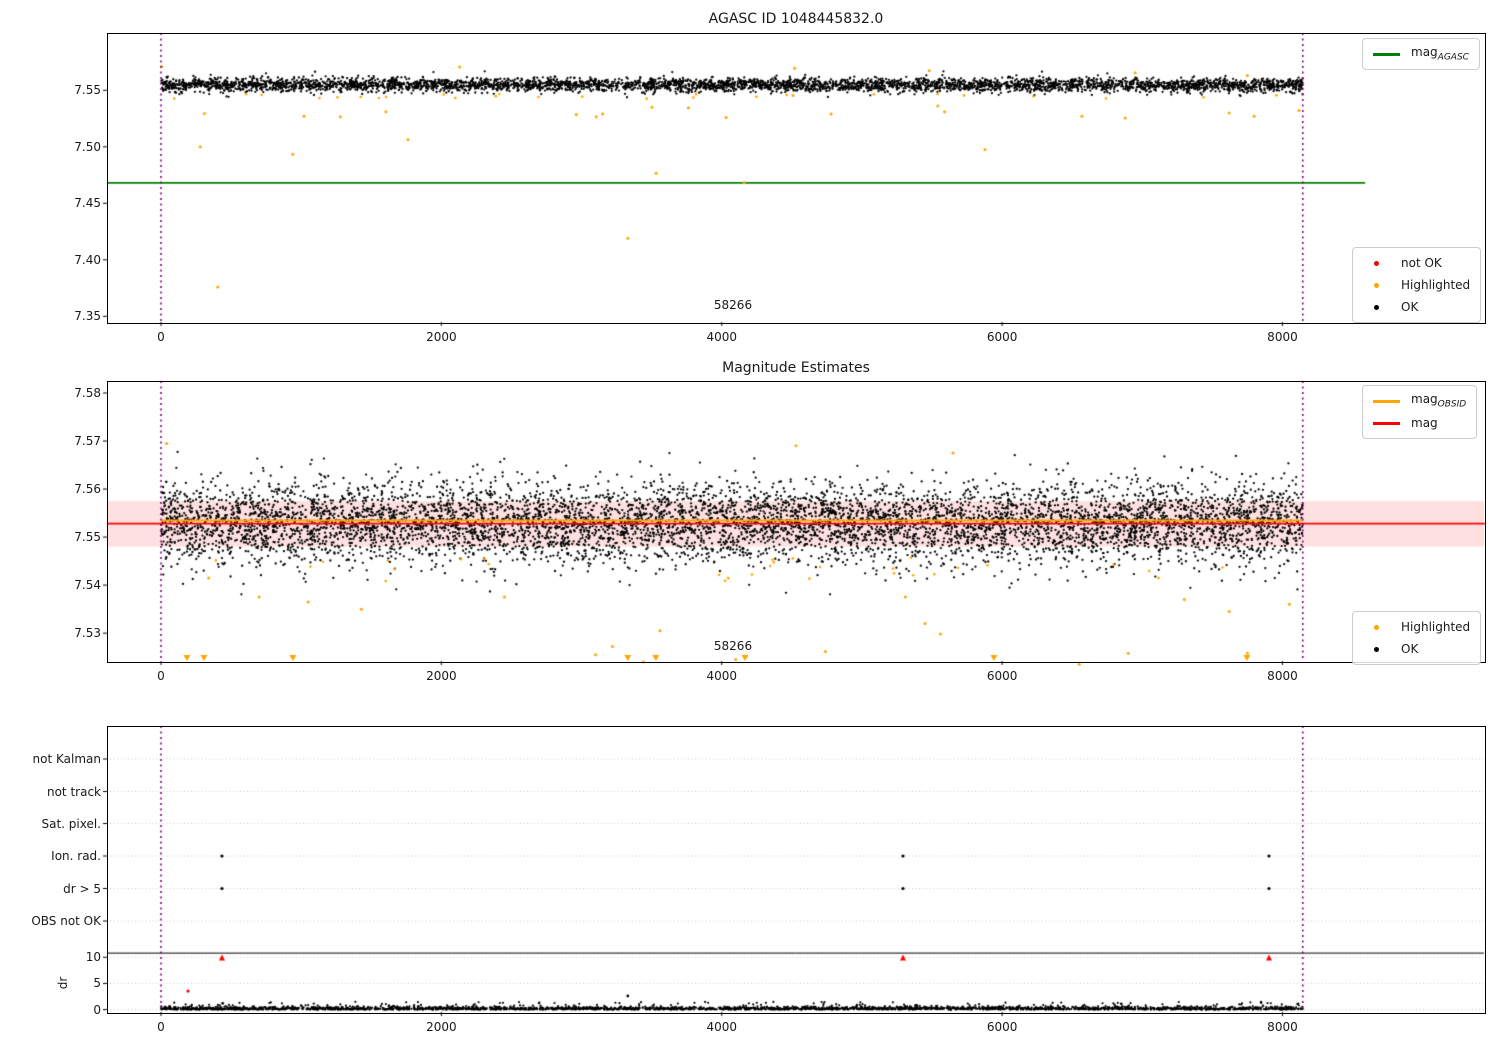 The width and height of the screenshot is (1500, 1050). What do you see at coordinates (97, 1009) in the screenshot?
I see `dr-tick-label: 0` at bounding box center [97, 1009].